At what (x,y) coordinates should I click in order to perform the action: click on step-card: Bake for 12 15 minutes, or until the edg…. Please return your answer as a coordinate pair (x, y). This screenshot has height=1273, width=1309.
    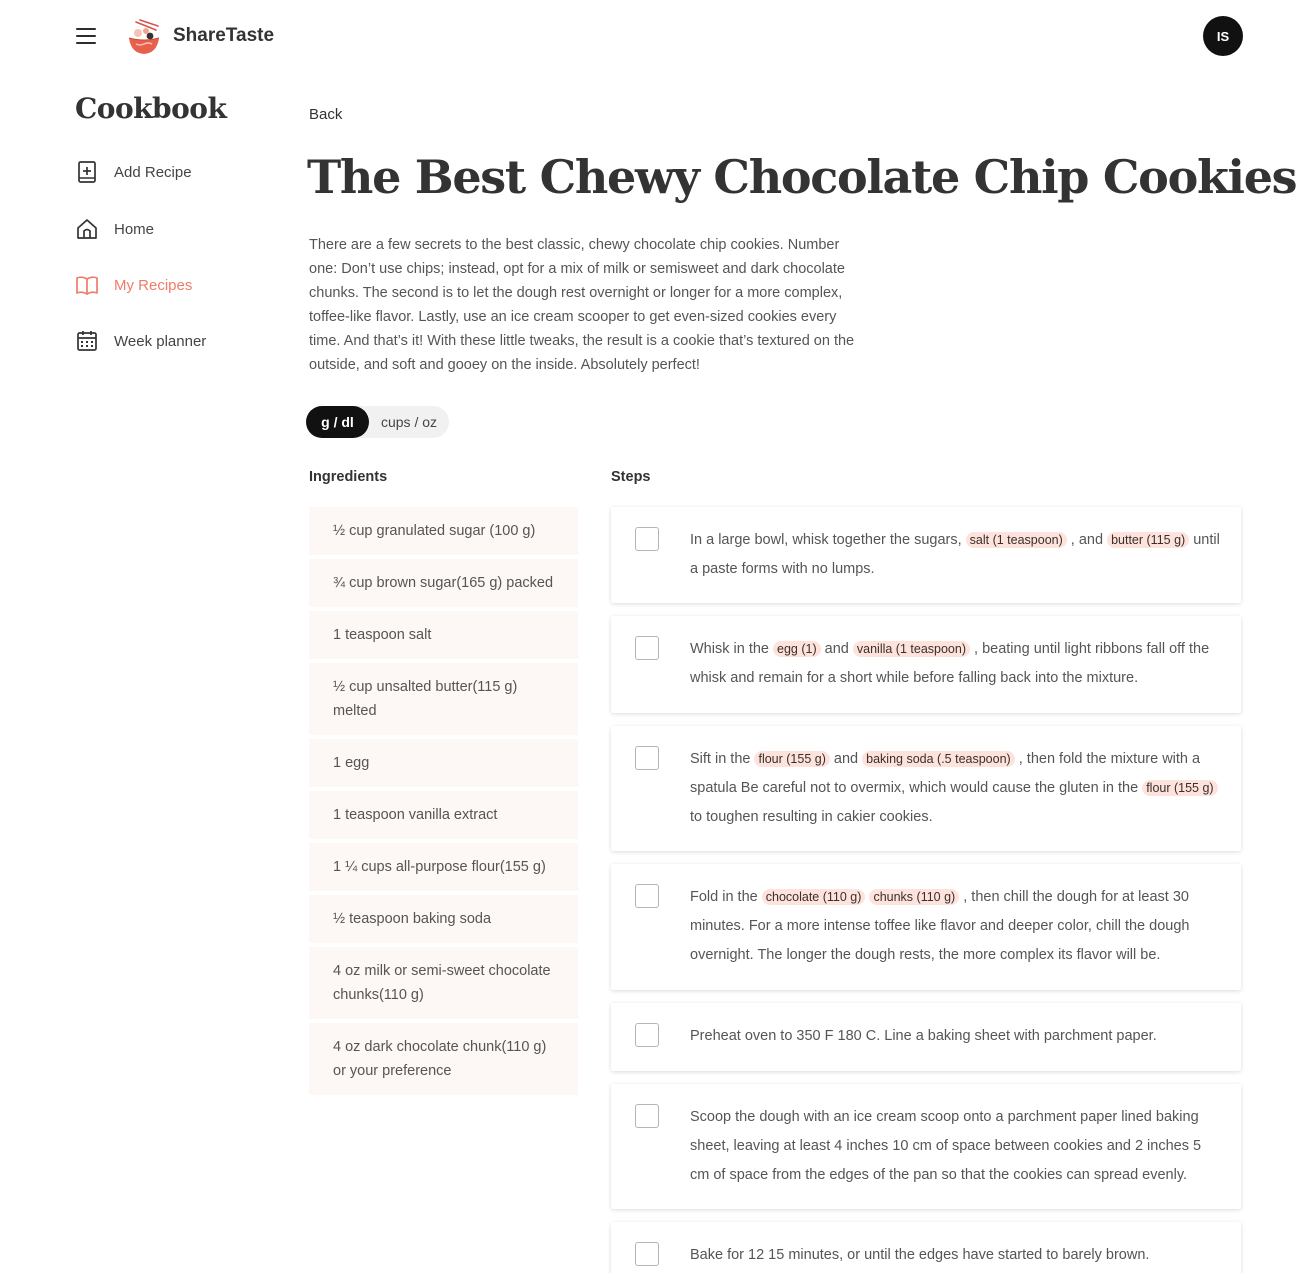
    Looking at the image, I should click on (926, 1247).